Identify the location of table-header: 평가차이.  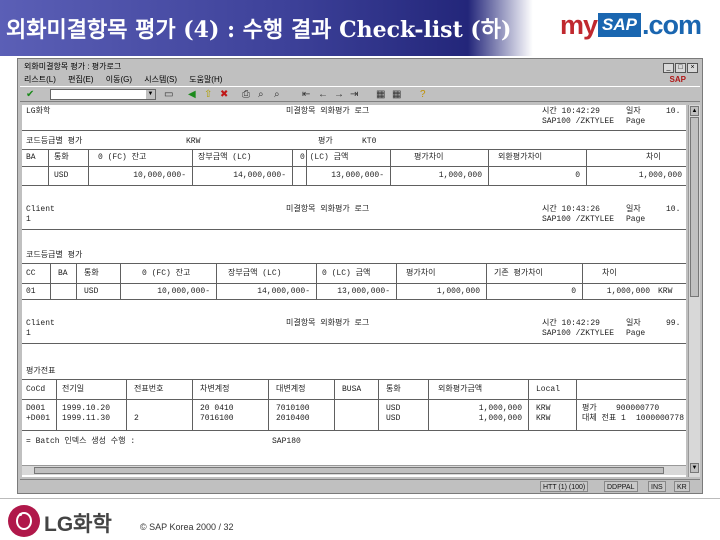
(429, 157).